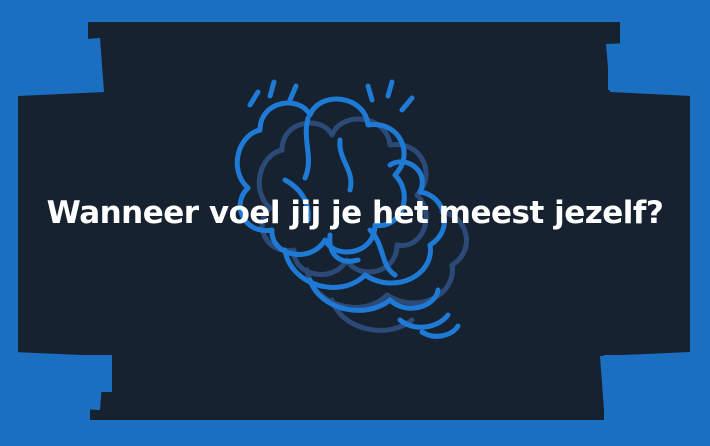 The image size is (710, 446). Describe the element at coordinates (58, 381) in the screenshot. I see `corner-tab-bottom-left` at that location.